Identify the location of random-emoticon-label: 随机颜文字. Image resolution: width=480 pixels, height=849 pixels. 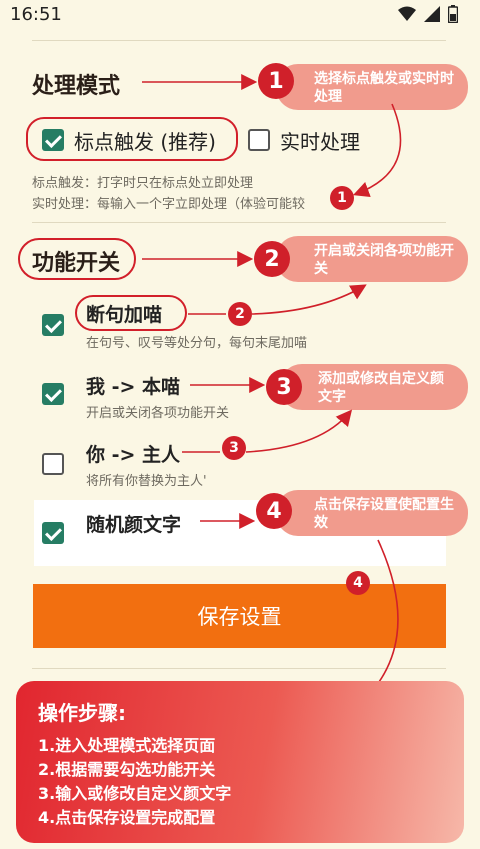
(134, 525).